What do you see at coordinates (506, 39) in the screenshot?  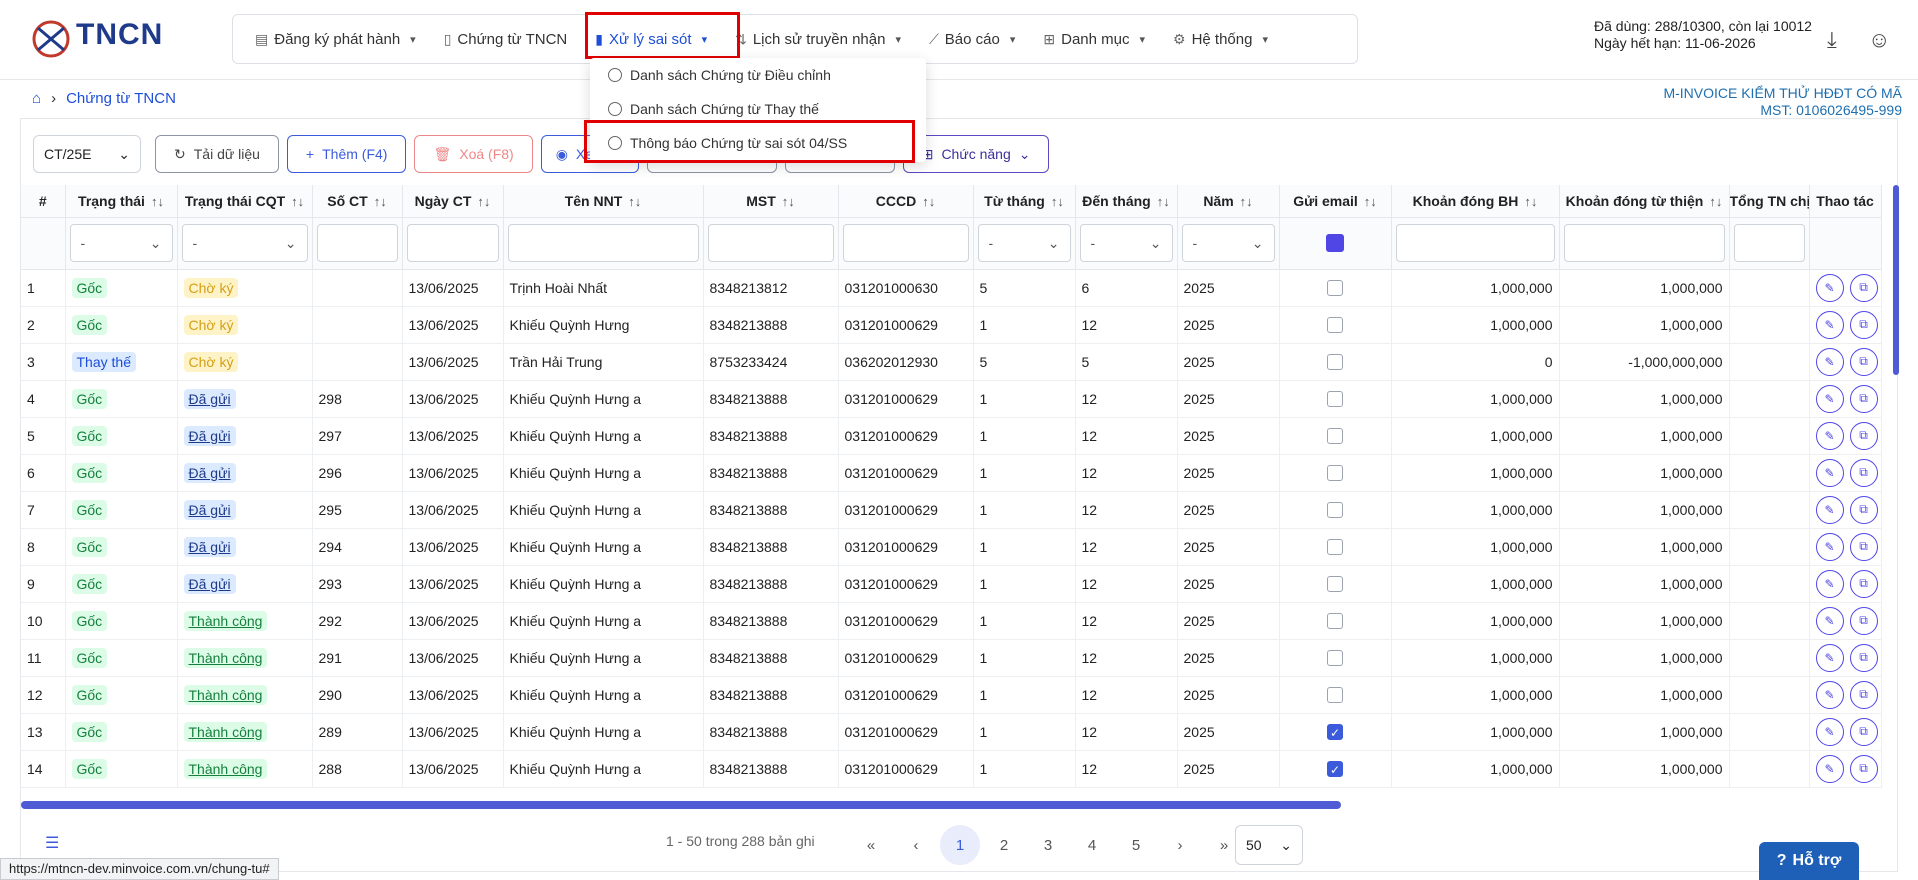 I see `nav-chung-tu-tncn: ▯ Chứng từ TNCN` at bounding box center [506, 39].